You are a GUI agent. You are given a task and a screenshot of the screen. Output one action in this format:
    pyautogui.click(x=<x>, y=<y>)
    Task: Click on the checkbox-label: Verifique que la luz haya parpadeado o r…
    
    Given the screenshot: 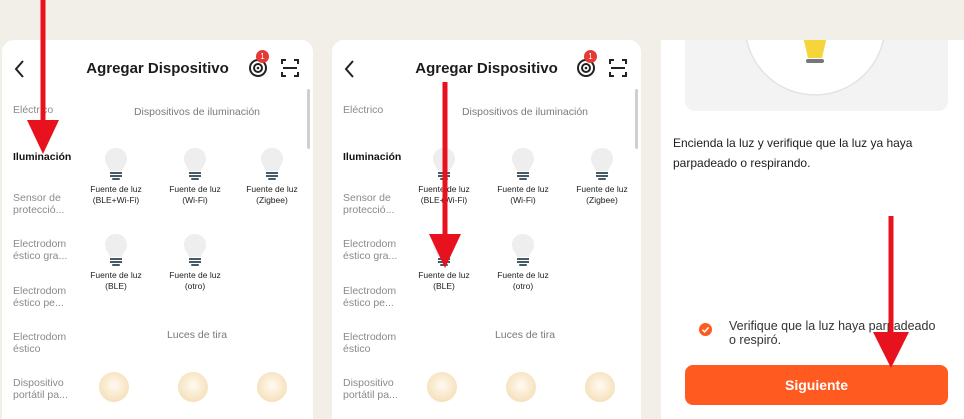 What is the action you would take?
    pyautogui.click(x=832, y=333)
    